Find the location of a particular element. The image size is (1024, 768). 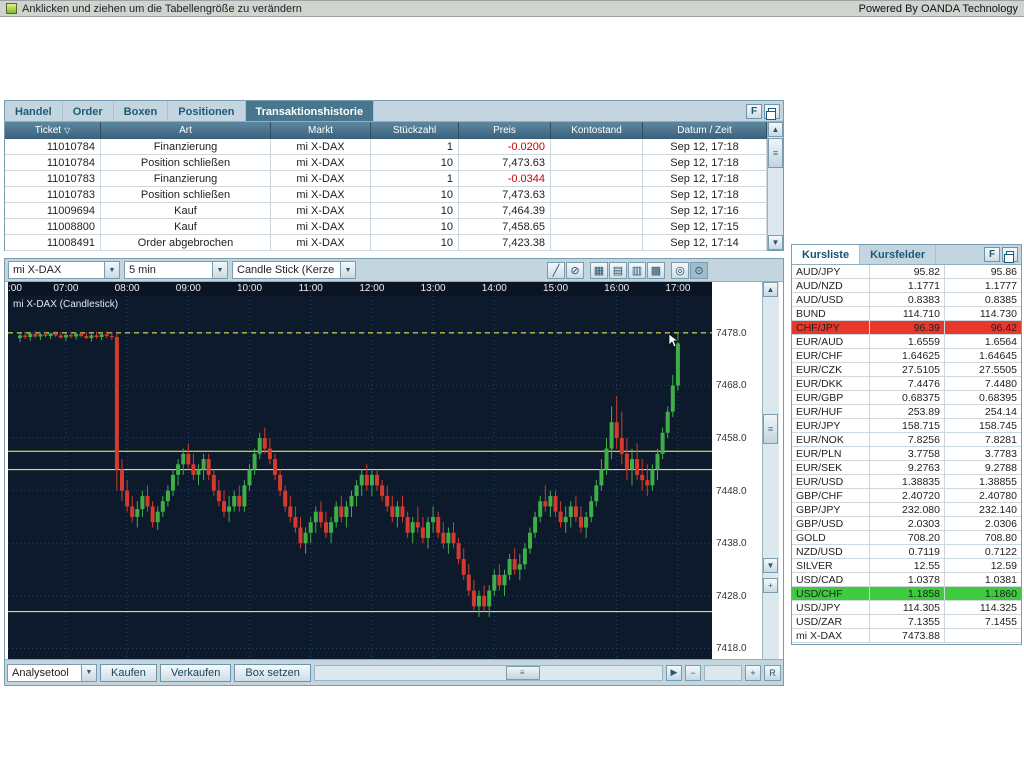

quote-row: USD/CAD 1.0378 1.0381 is located at coordinates (906, 580).